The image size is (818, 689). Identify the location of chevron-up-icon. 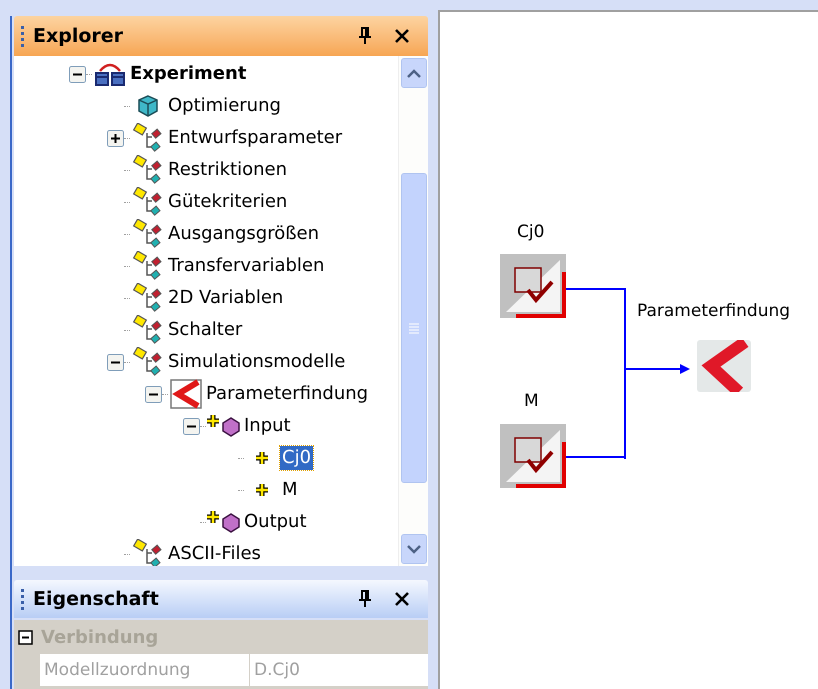
(413, 73).